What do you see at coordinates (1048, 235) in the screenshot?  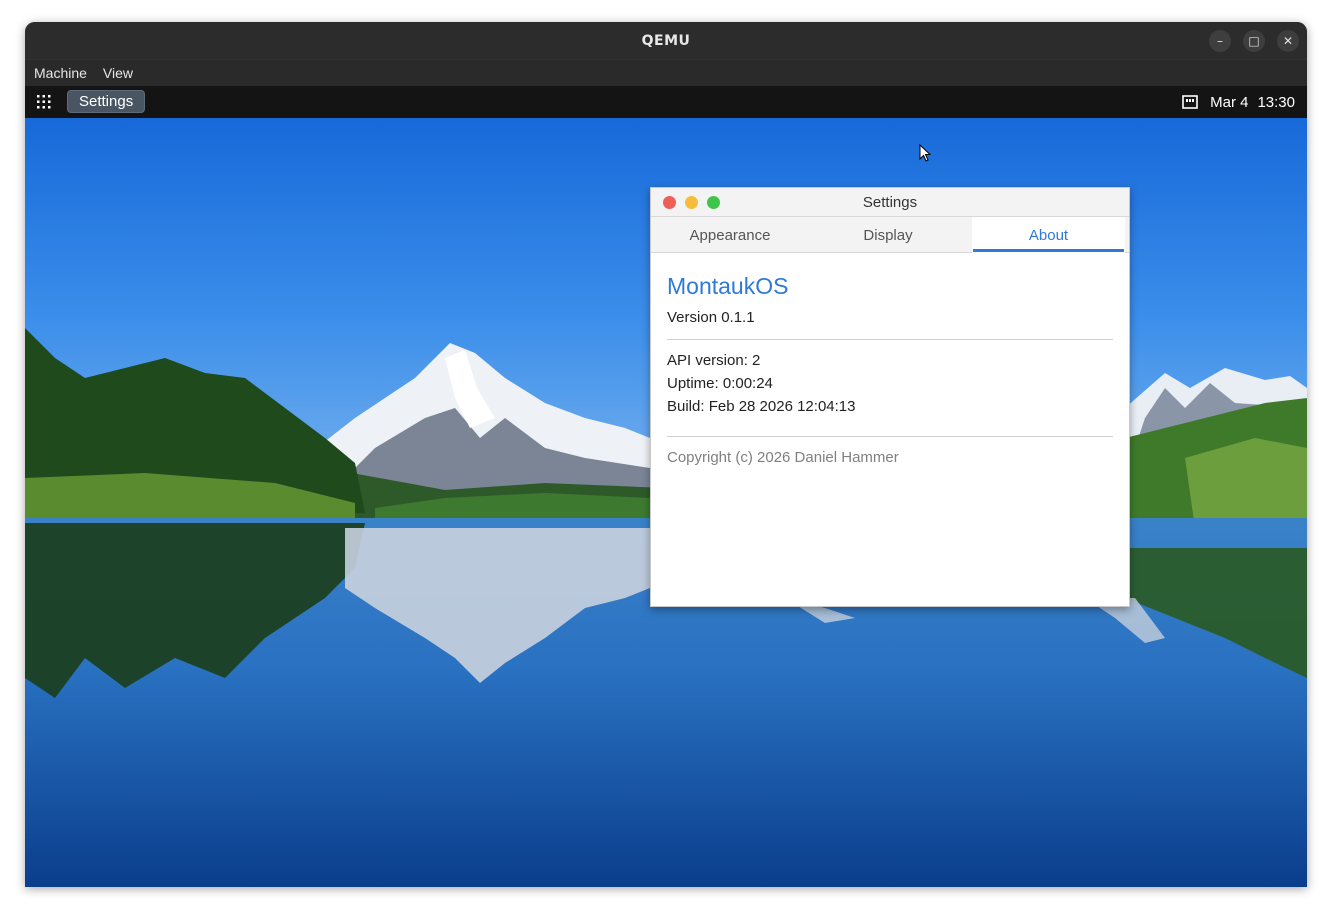 I see `tab-about: About` at bounding box center [1048, 235].